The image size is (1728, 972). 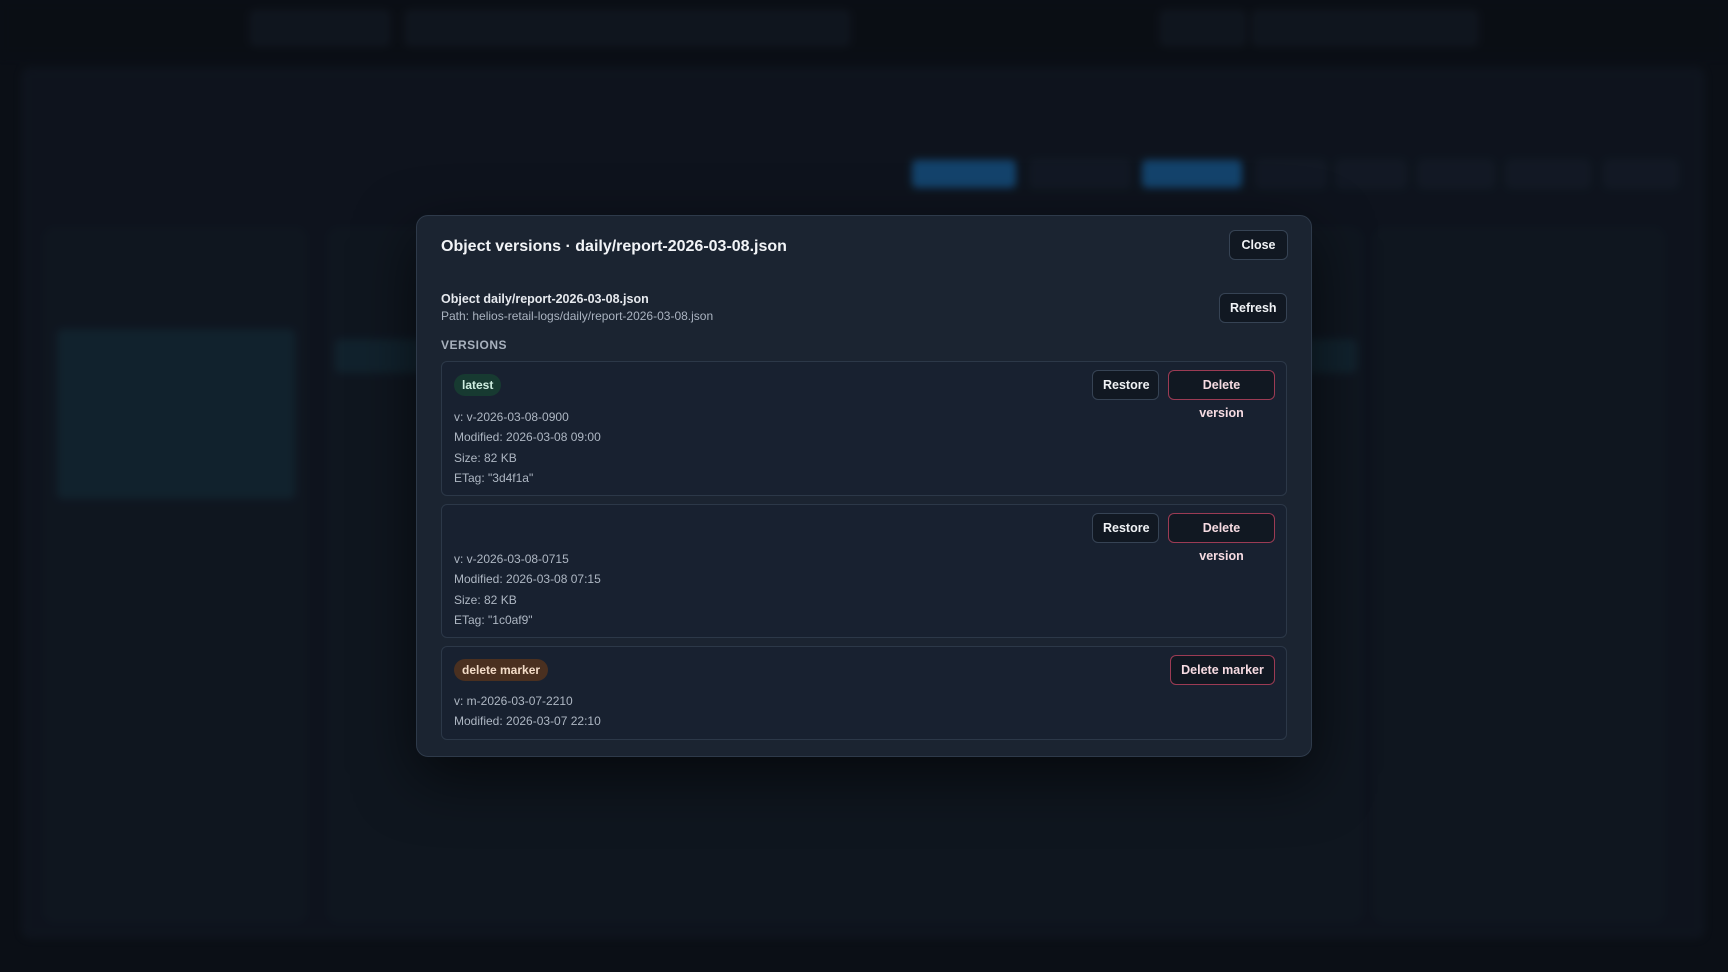 I want to click on object-name: Object daily/report-2026-03-08.json, so click(x=545, y=299).